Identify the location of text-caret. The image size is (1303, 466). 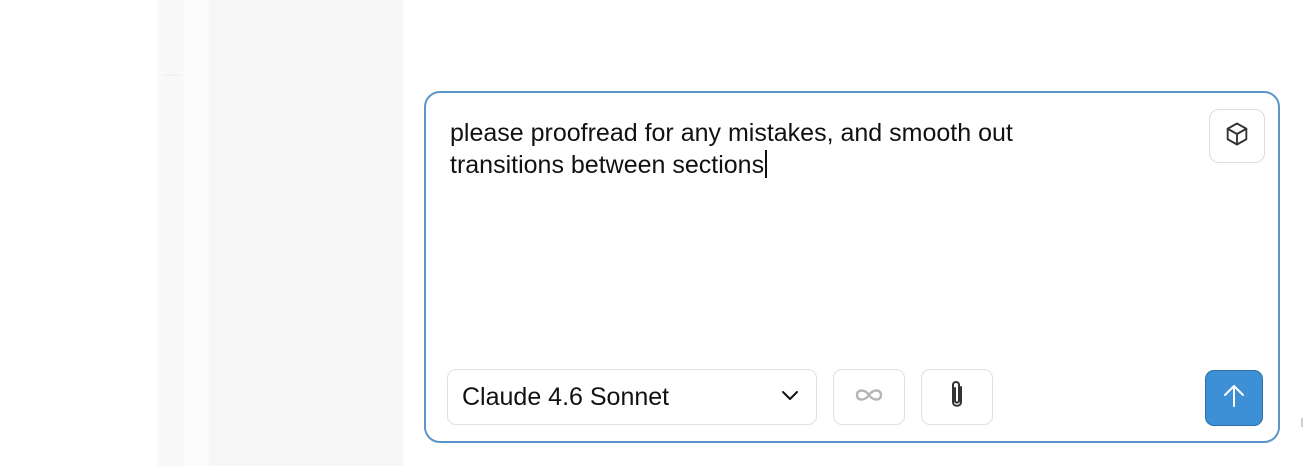
(766, 164).